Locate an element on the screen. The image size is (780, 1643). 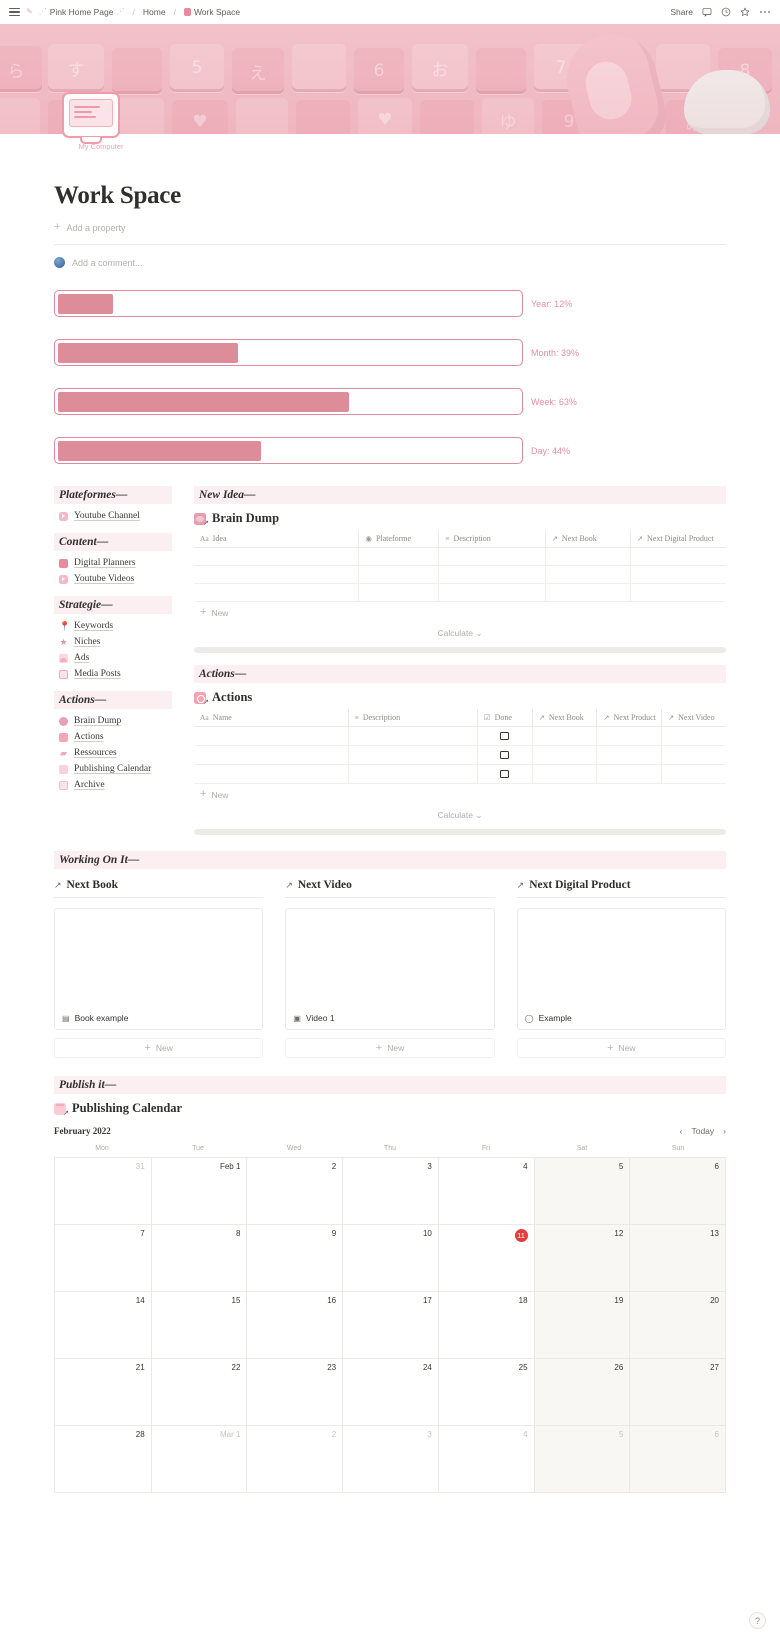
gallery-title: ↗ Next Book is located at coordinates (159, 888).